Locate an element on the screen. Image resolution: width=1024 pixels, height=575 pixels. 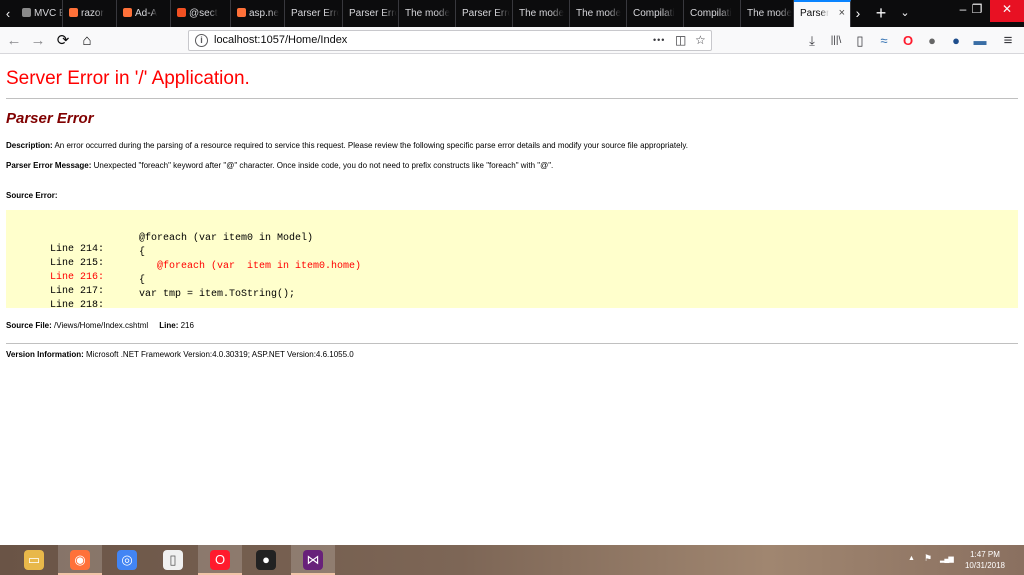
bookmark-star-icon: ☆ is located at coordinates (700, 40).